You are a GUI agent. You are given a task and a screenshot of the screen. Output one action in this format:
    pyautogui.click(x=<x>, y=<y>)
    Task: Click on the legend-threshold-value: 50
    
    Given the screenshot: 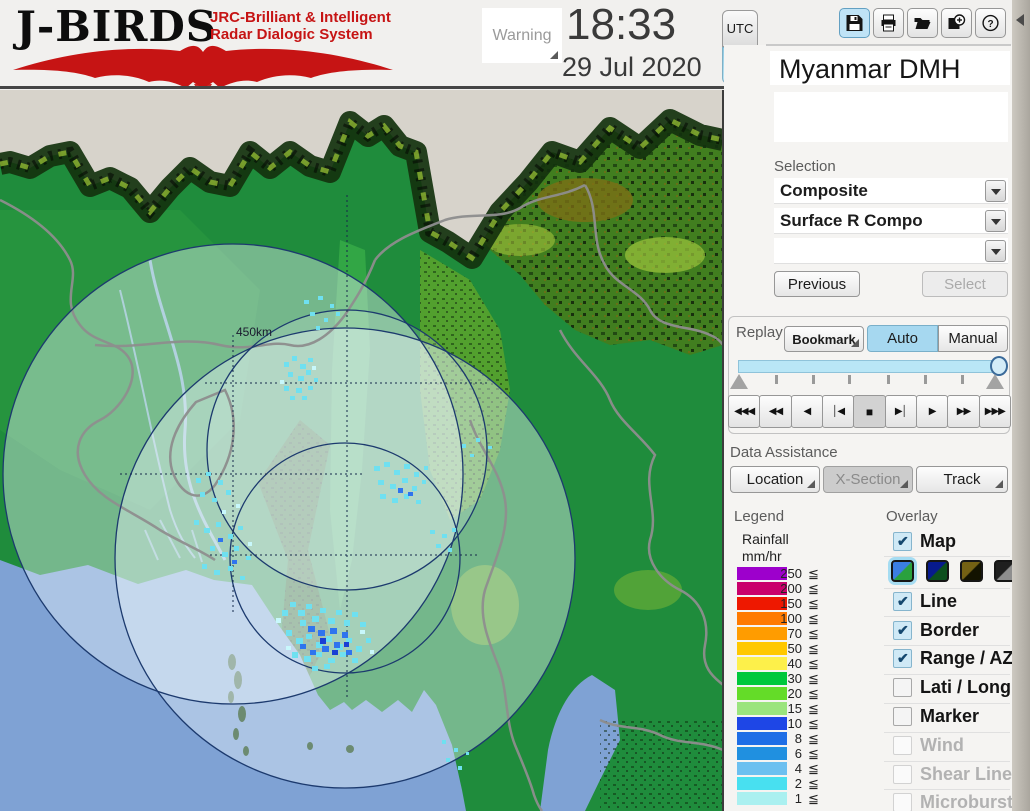 What is the action you would take?
    pyautogui.click(x=794, y=648)
    